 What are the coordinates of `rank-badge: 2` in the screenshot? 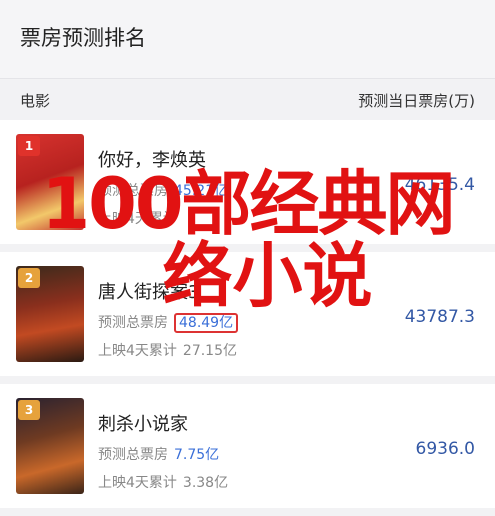 It's located at (29, 278).